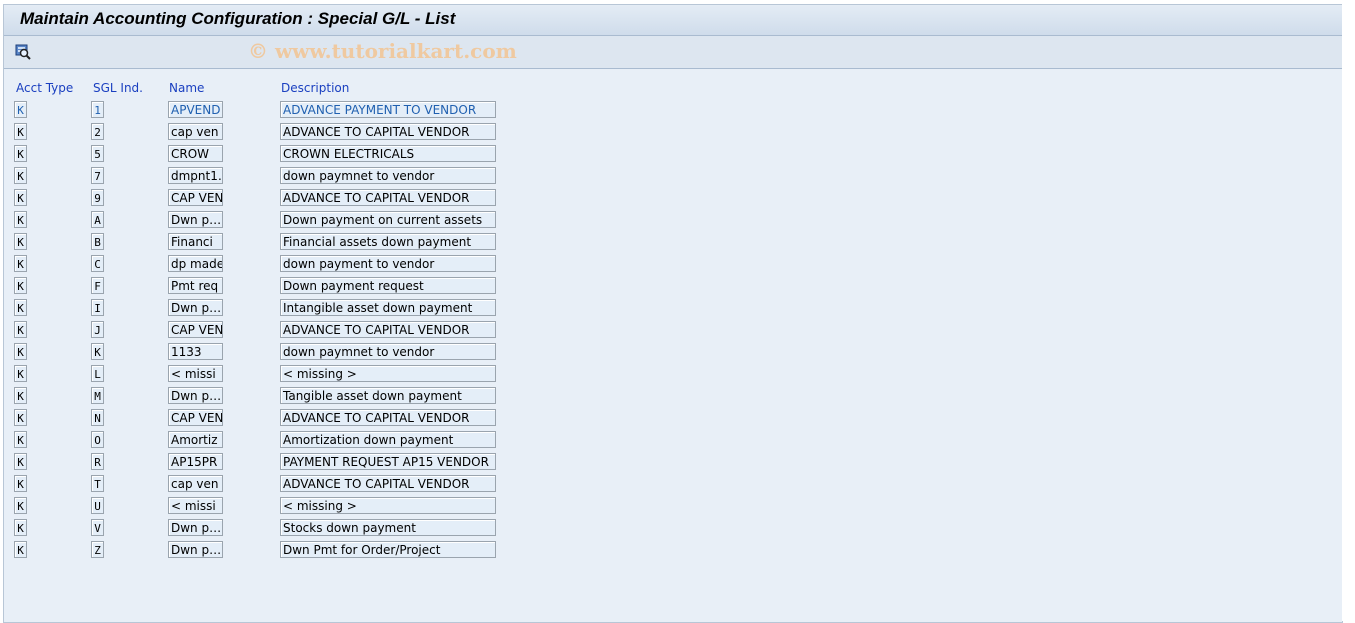 This screenshot has height=623, width=1355. I want to click on application-toolbar: © www.tutorialkart.com, so click(673, 52).